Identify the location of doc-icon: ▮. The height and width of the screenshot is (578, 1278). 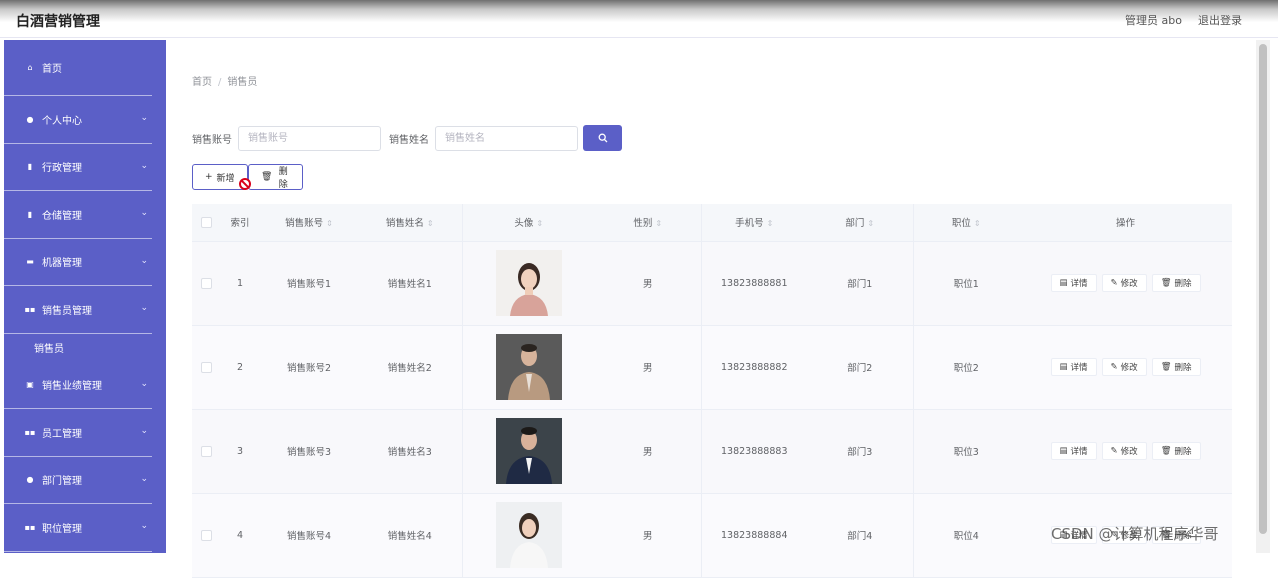
(30, 167).